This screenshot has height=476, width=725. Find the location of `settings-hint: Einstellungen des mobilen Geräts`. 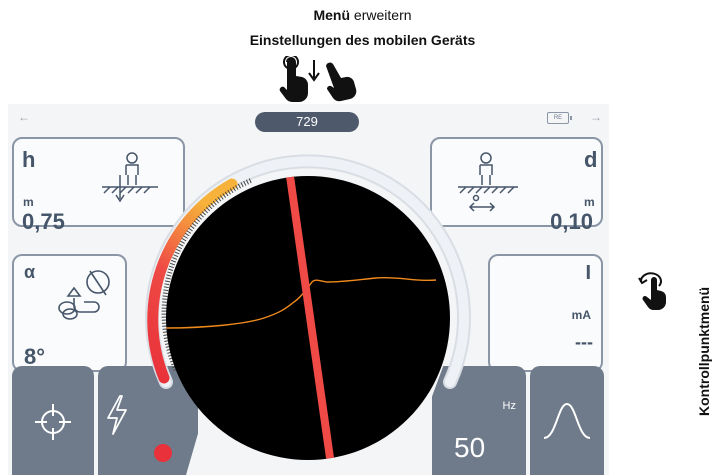

settings-hint: Einstellungen des mobilen Geräts is located at coordinates (362, 40).